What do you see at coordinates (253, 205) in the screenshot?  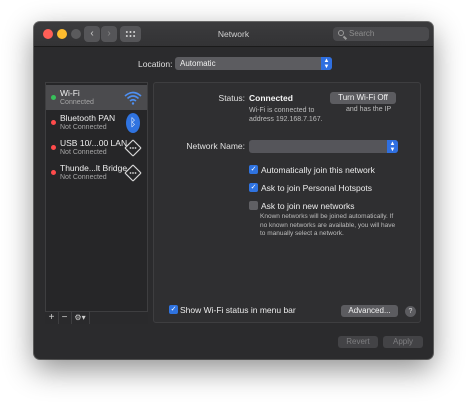 I see `new-networks-checkbox` at bounding box center [253, 205].